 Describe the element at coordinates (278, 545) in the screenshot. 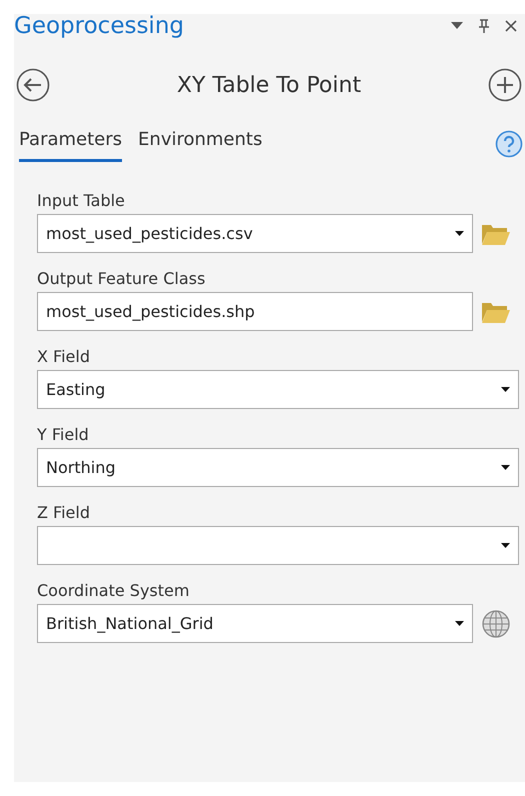

I see `dropdown-field` at that location.